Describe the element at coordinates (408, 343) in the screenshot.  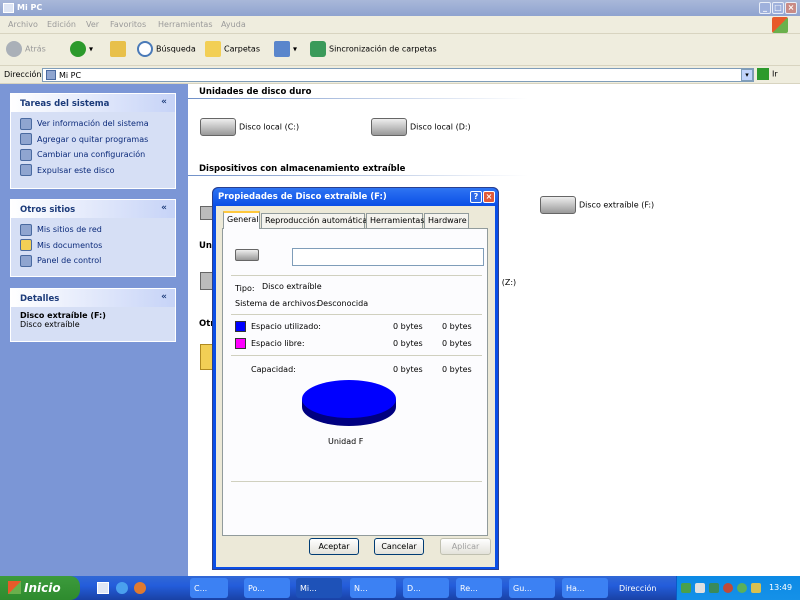
I see `free-space-bytes: 0 bytes` at that location.